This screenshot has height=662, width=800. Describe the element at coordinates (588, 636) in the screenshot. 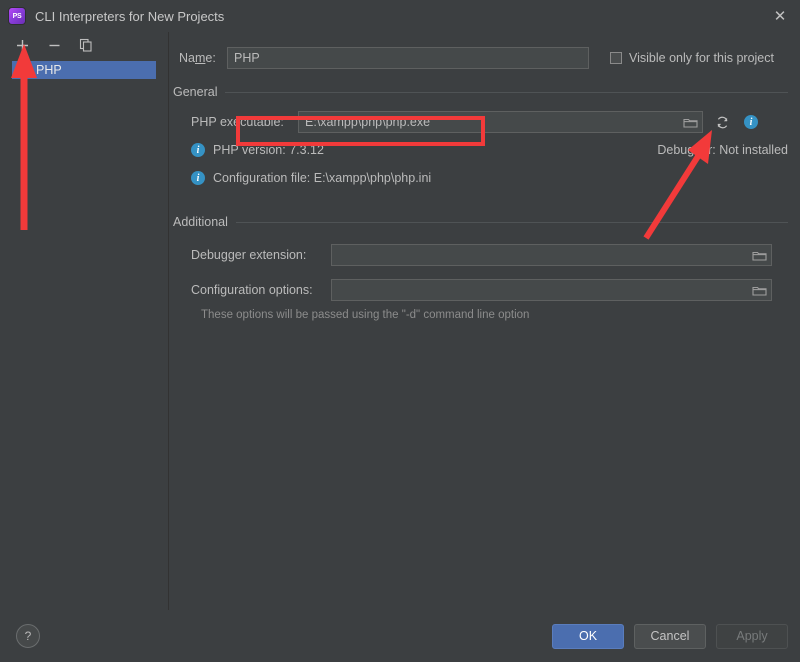

I see `ok-button: OK` at that location.